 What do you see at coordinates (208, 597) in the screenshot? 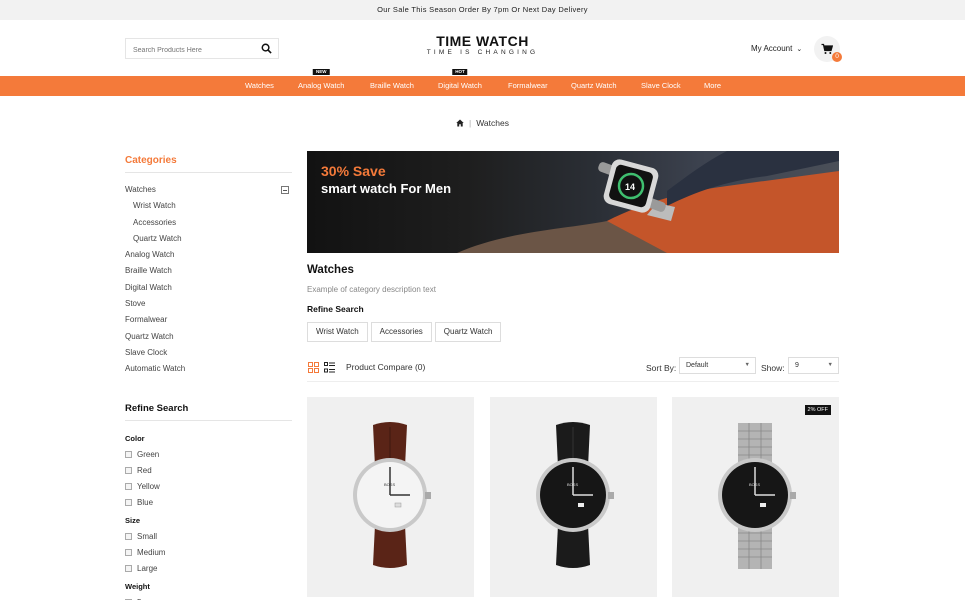
I see `filter-option-5: 5` at bounding box center [208, 597].